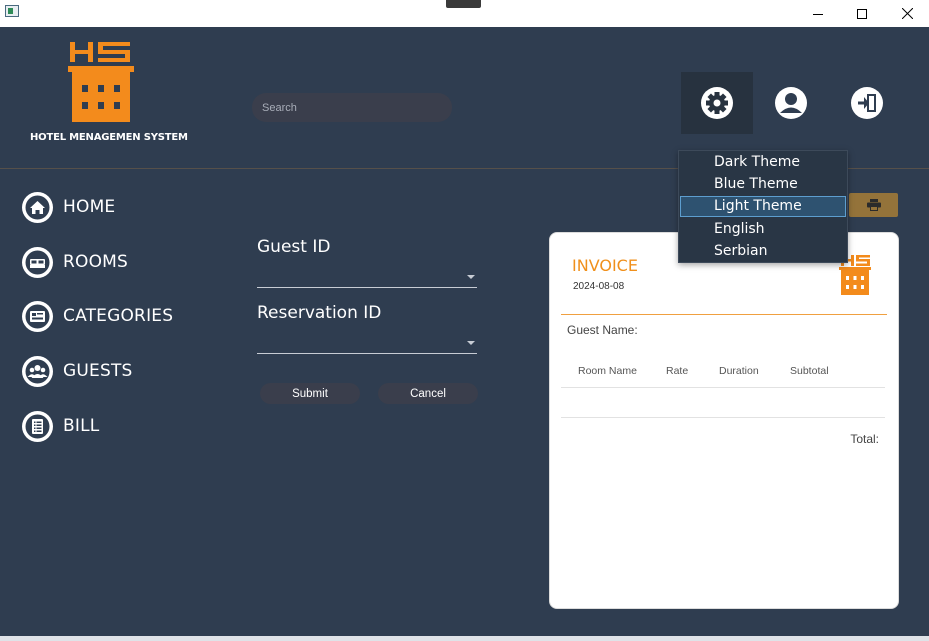 The height and width of the screenshot is (641, 929). Describe the element at coordinates (607, 371) in the screenshot. I see `column-header-room-name: Room Name` at that location.